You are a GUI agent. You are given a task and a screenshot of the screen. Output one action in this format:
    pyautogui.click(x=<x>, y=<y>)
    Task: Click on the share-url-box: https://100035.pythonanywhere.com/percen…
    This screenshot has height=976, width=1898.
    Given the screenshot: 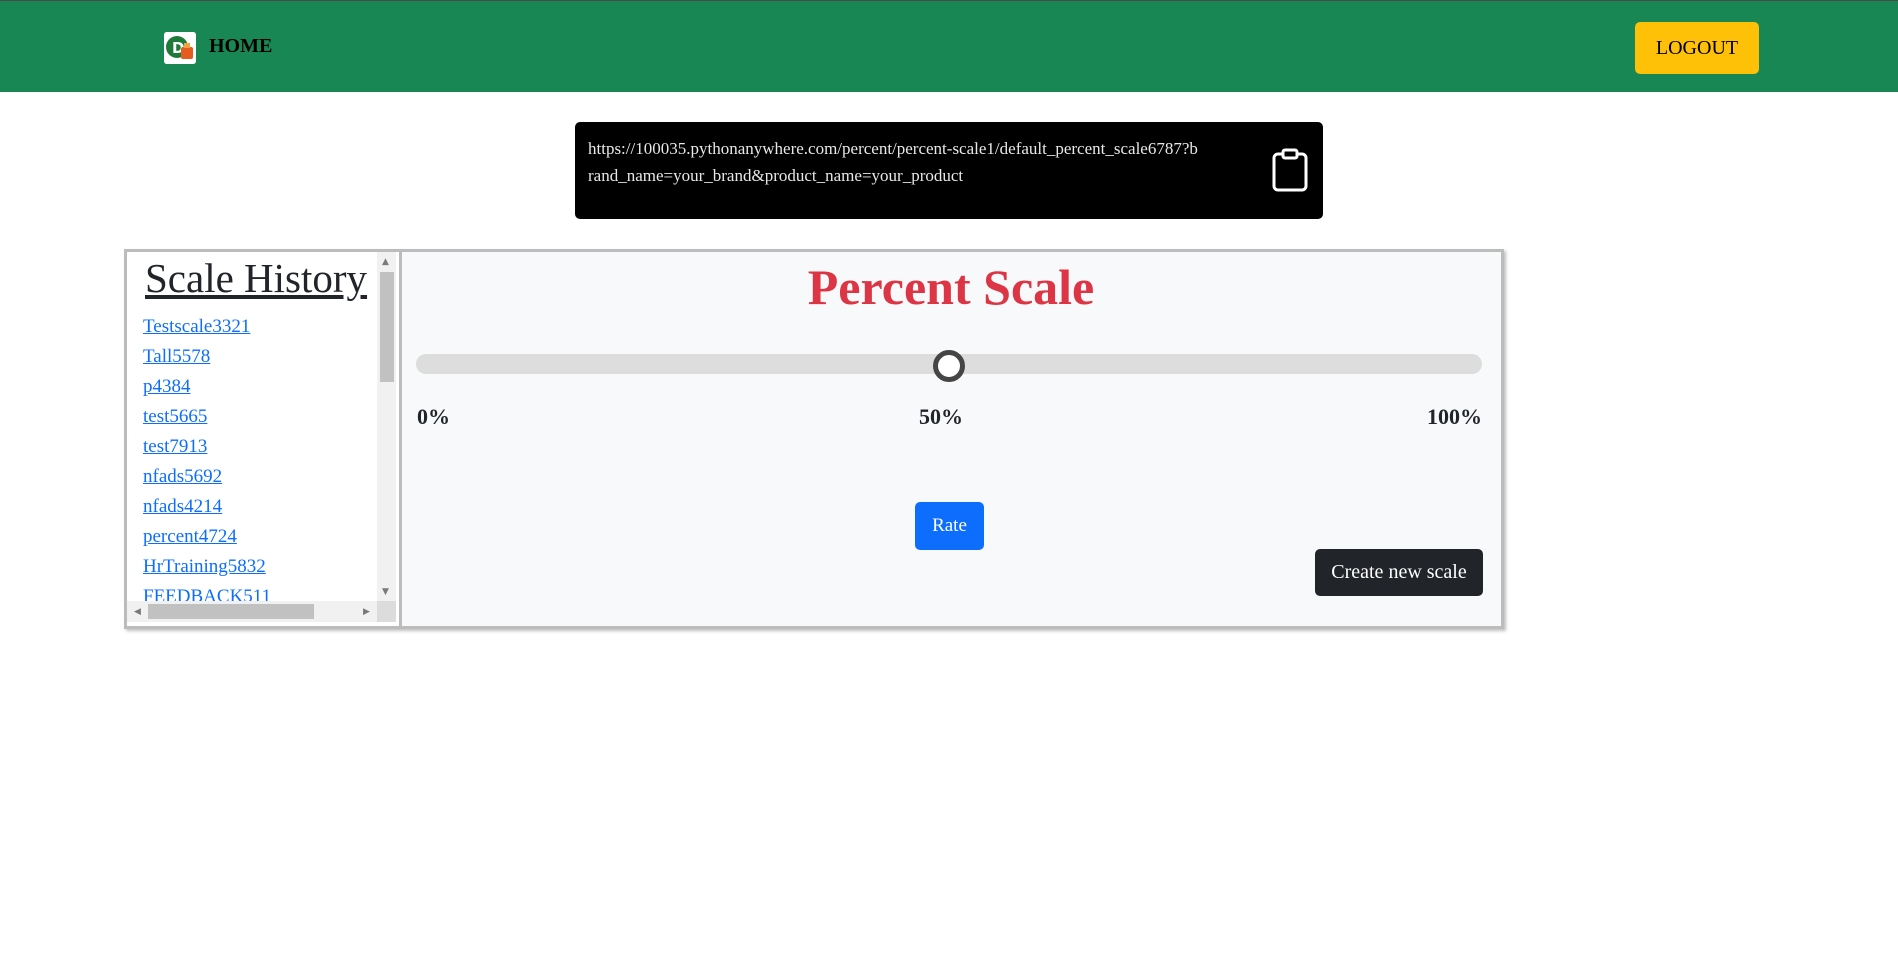 What is the action you would take?
    pyautogui.click(x=949, y=170)
    